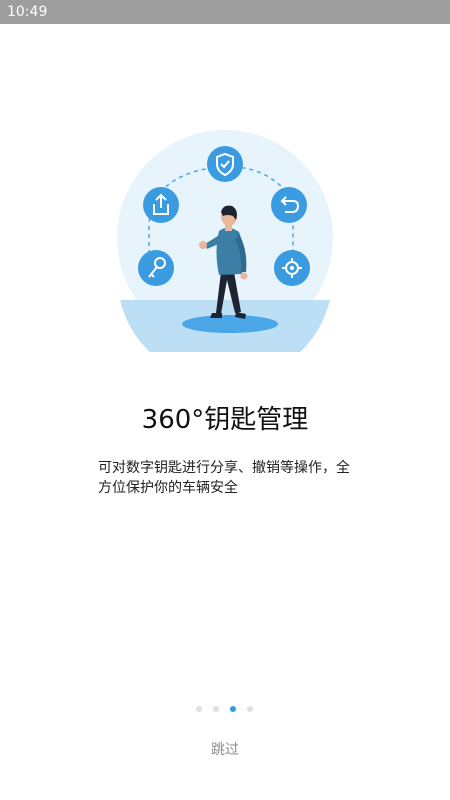 This screenshot has width=450, height=800. Describe the element at coordinates (225, 164) in the screenshot. I see `shield-check-icon` at that location.